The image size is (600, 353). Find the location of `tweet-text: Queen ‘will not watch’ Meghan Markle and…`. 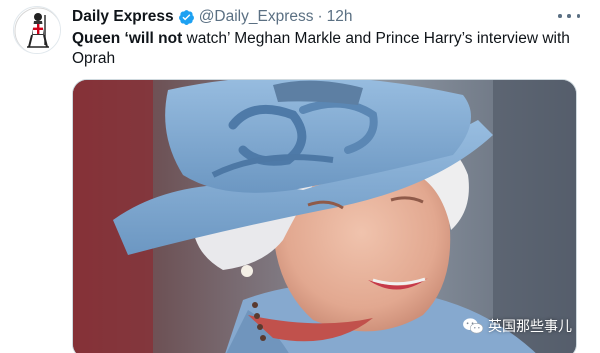

tweet-text: Queen ‘will not watch’ Meghan Markle and… is located at coordinates (327, 49).